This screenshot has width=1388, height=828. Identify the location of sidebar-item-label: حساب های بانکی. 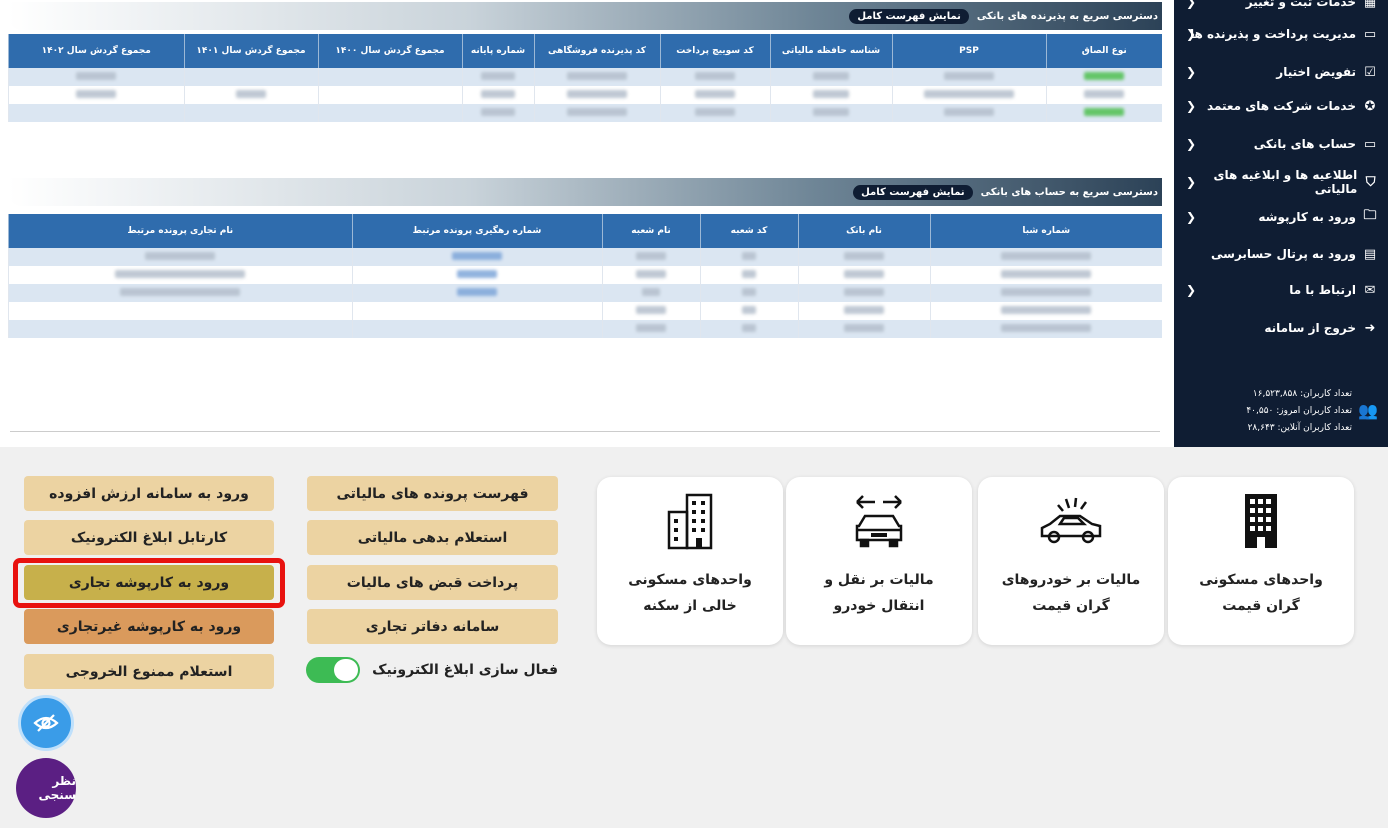
(1304, 144).